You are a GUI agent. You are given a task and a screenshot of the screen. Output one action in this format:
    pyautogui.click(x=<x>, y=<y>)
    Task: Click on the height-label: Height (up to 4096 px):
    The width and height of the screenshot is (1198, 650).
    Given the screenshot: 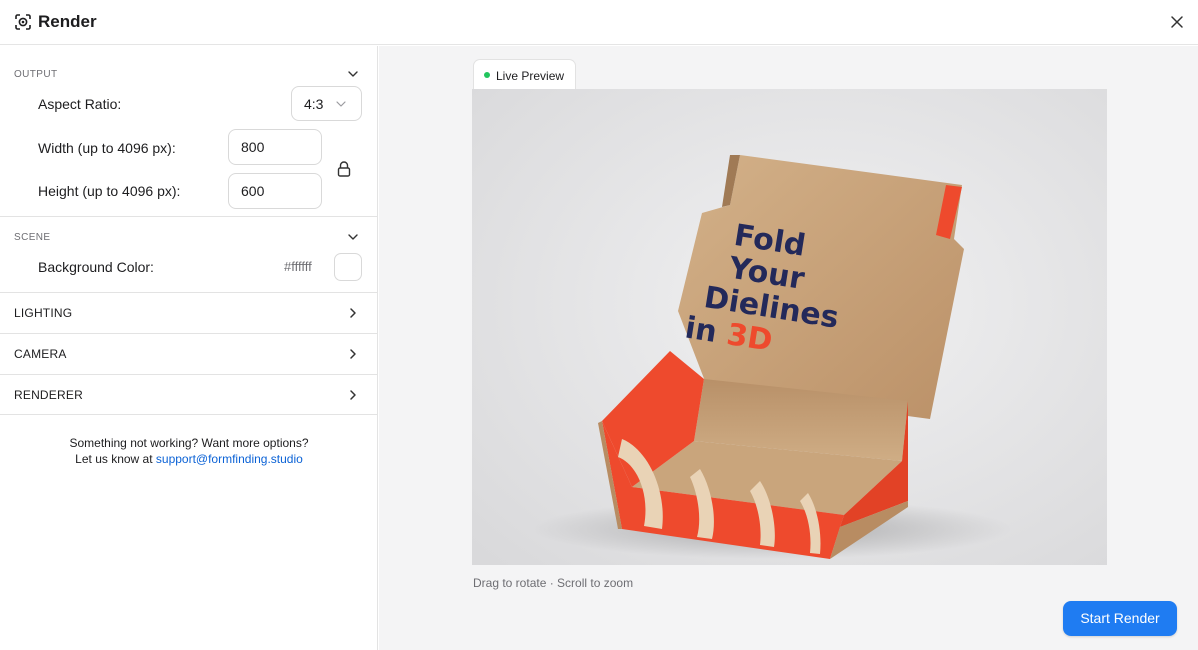 What is the action you would take?
    pyautogui.click(x=109, y=191)
    